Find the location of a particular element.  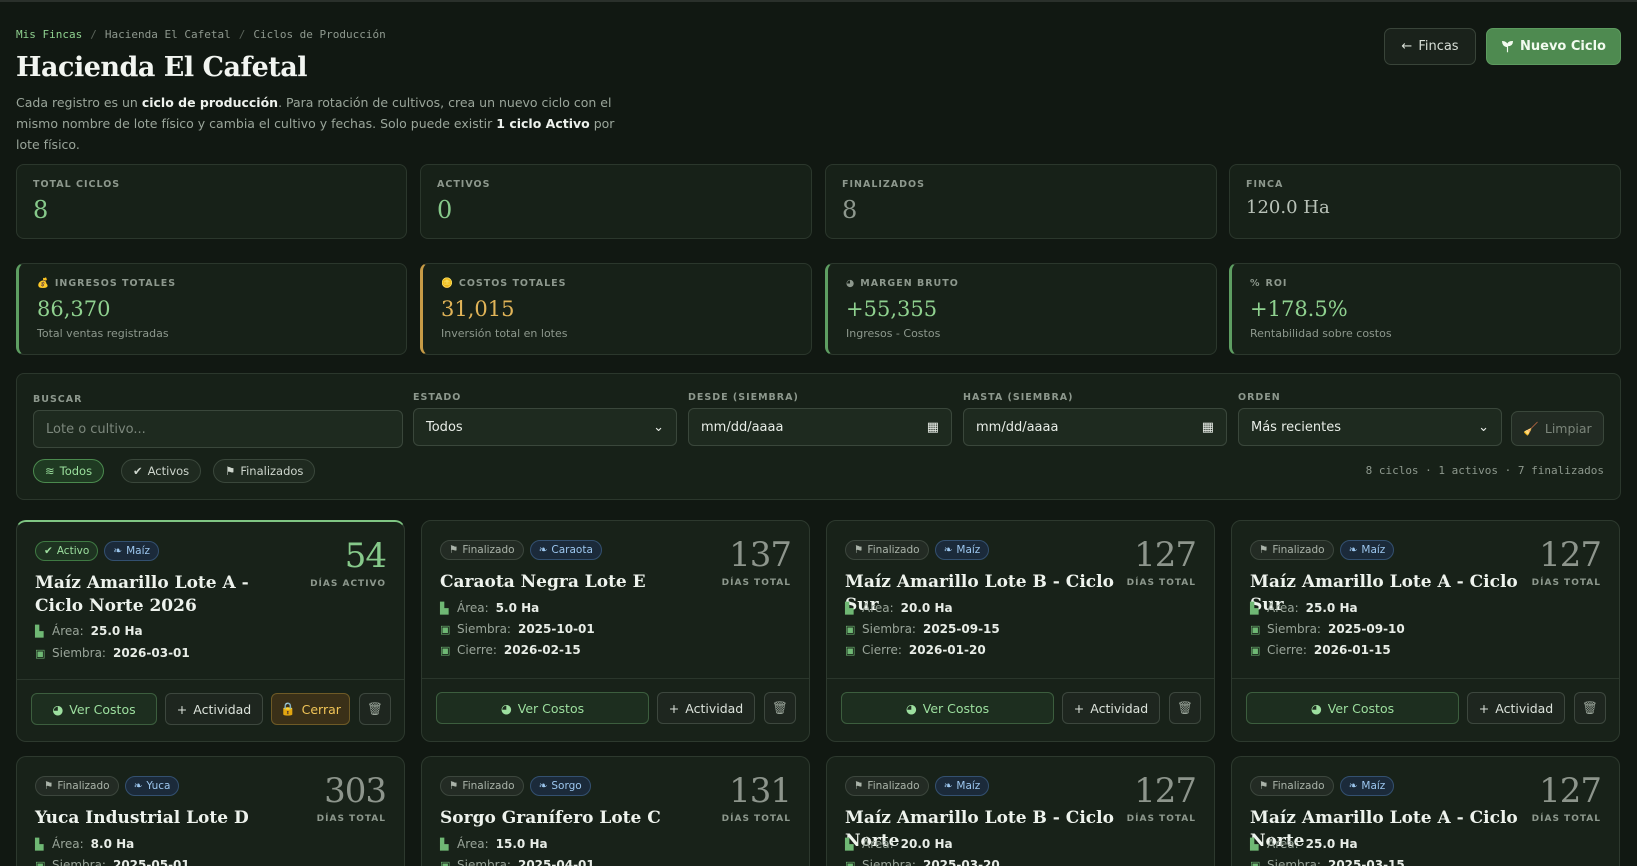

buscar-label: BUSCAR is located at coordinates (58, 399).